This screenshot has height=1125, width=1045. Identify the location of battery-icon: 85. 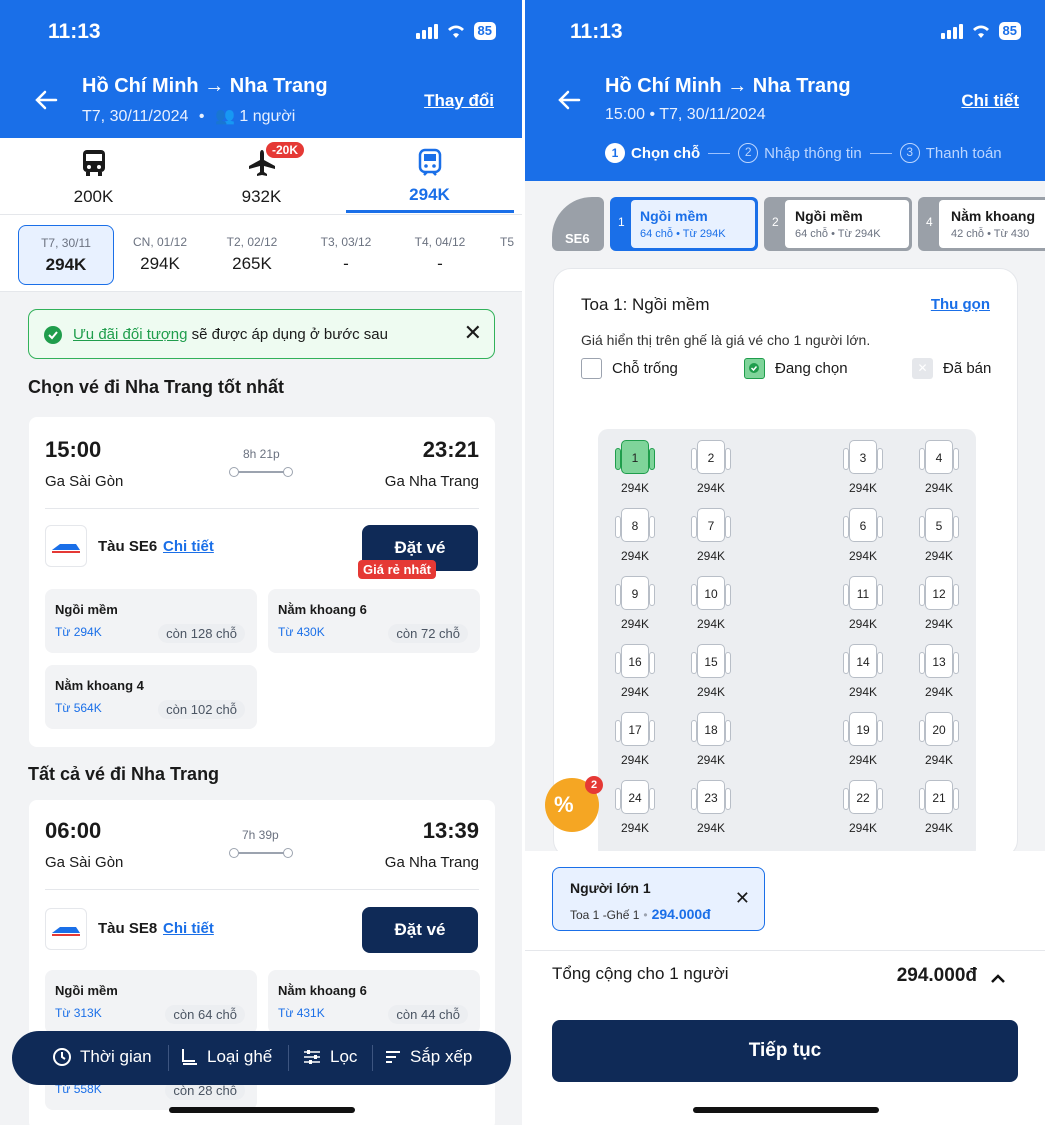
(484, 31).